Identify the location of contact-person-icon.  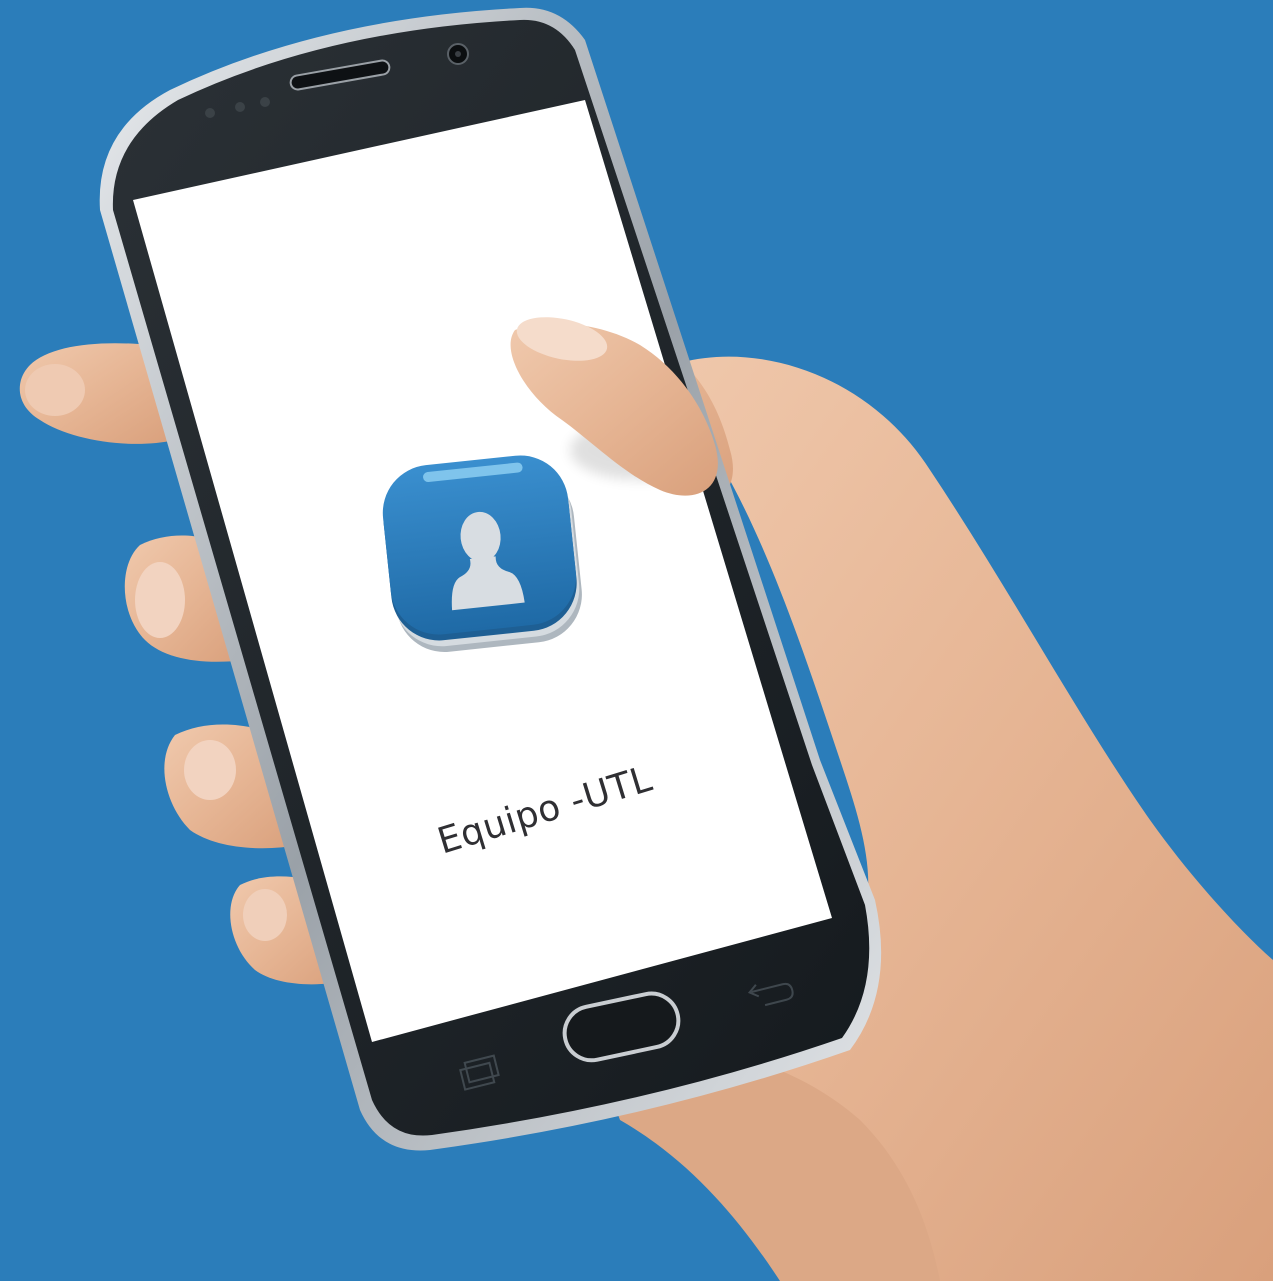
(482, 553).